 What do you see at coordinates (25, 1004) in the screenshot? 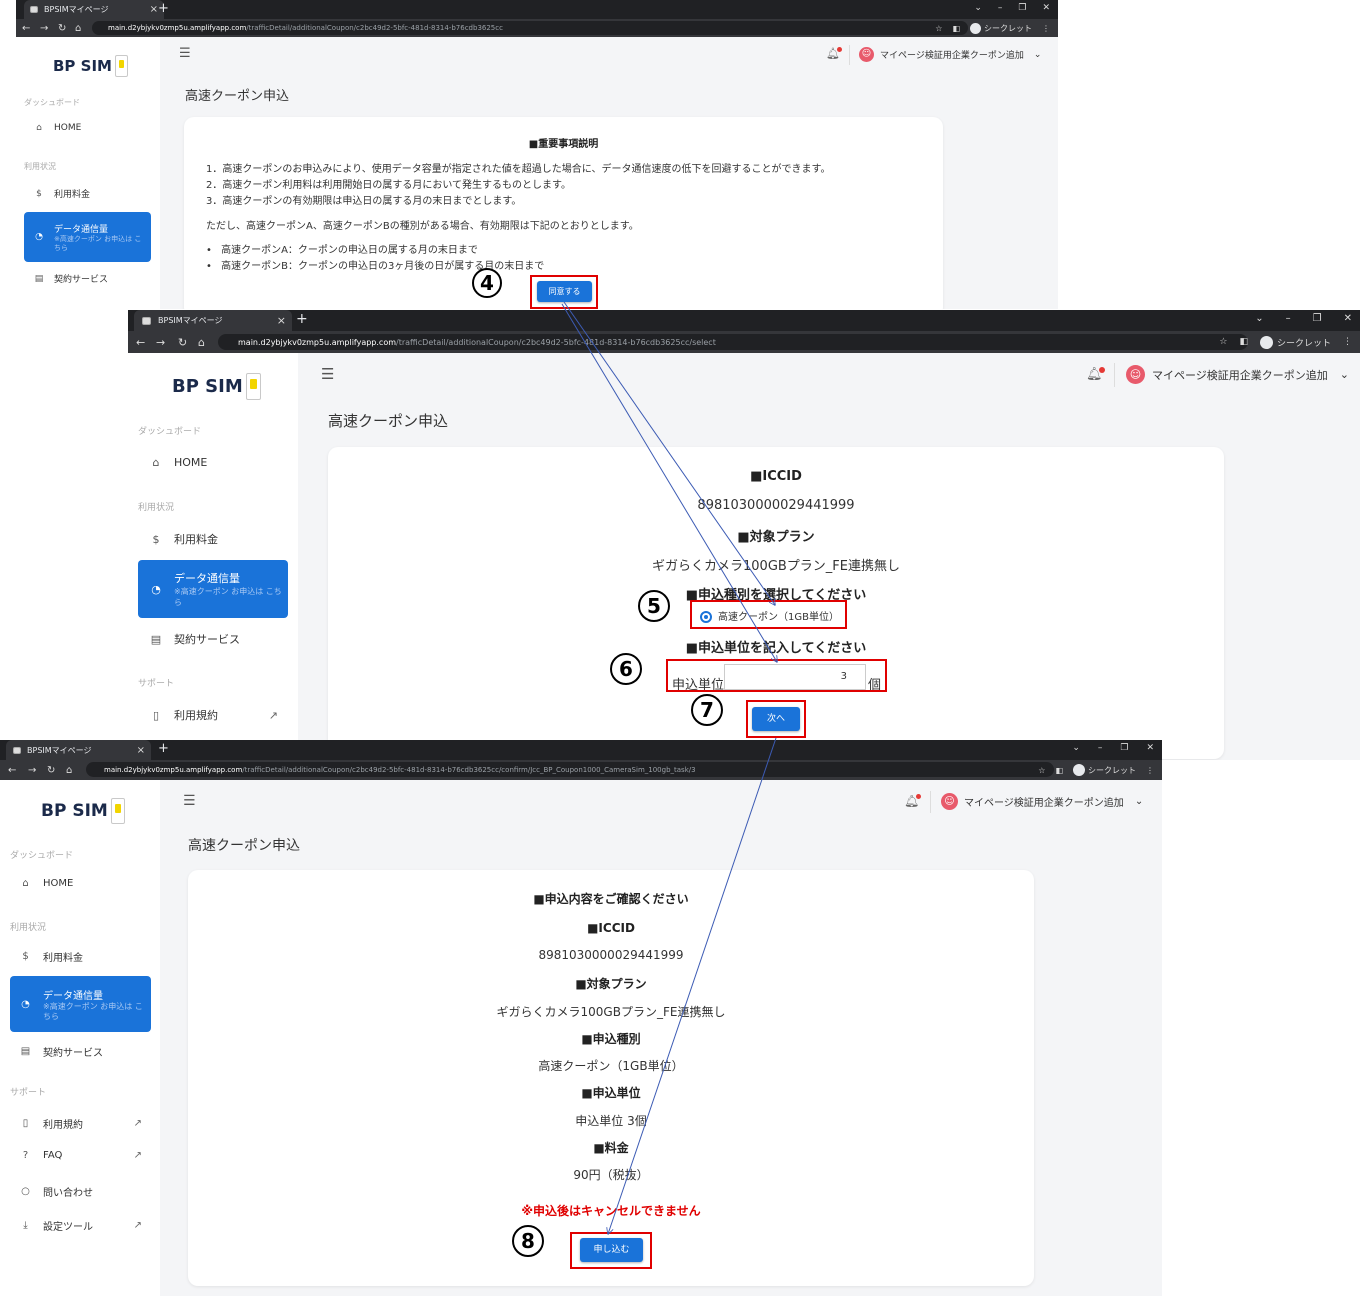
I see `pie-chart-icon: ◔` at bounding box center [25, 1004].